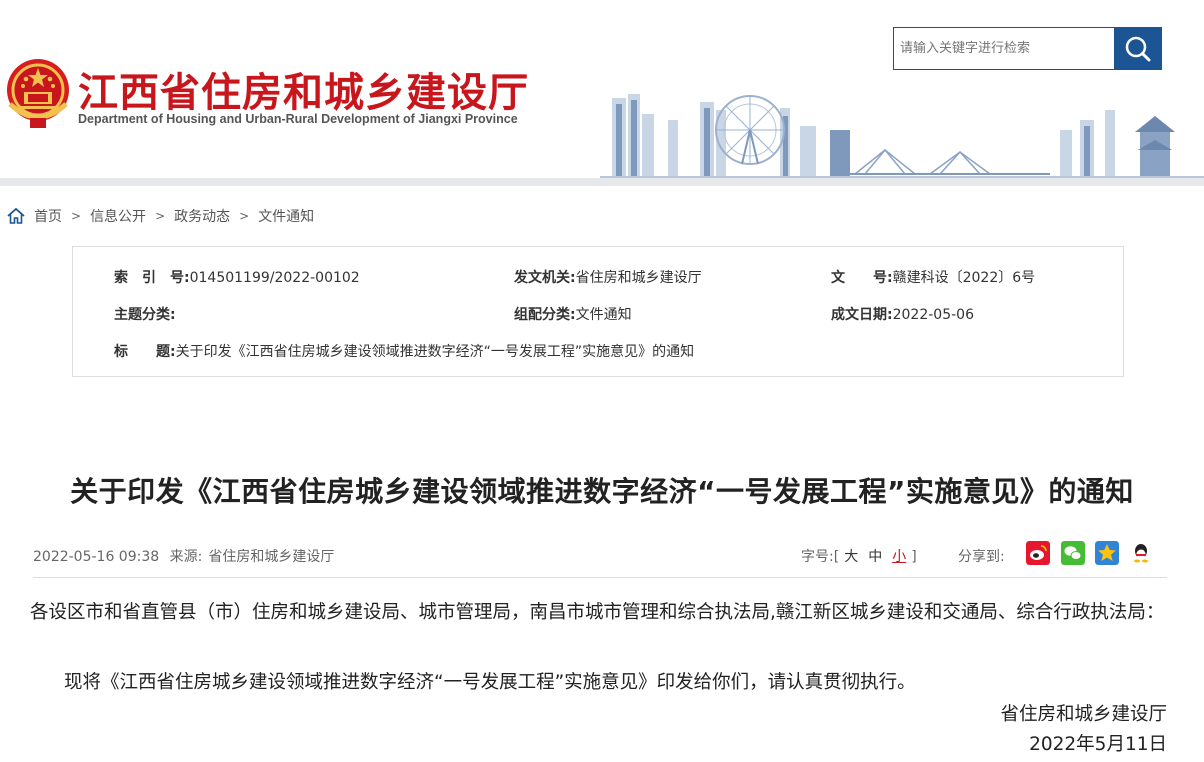 The width and height of the screenshot is (1204, 762). Describe the element at coordinates (38, 93) in the screenshot. I see `national-emblem-icon` at that location.